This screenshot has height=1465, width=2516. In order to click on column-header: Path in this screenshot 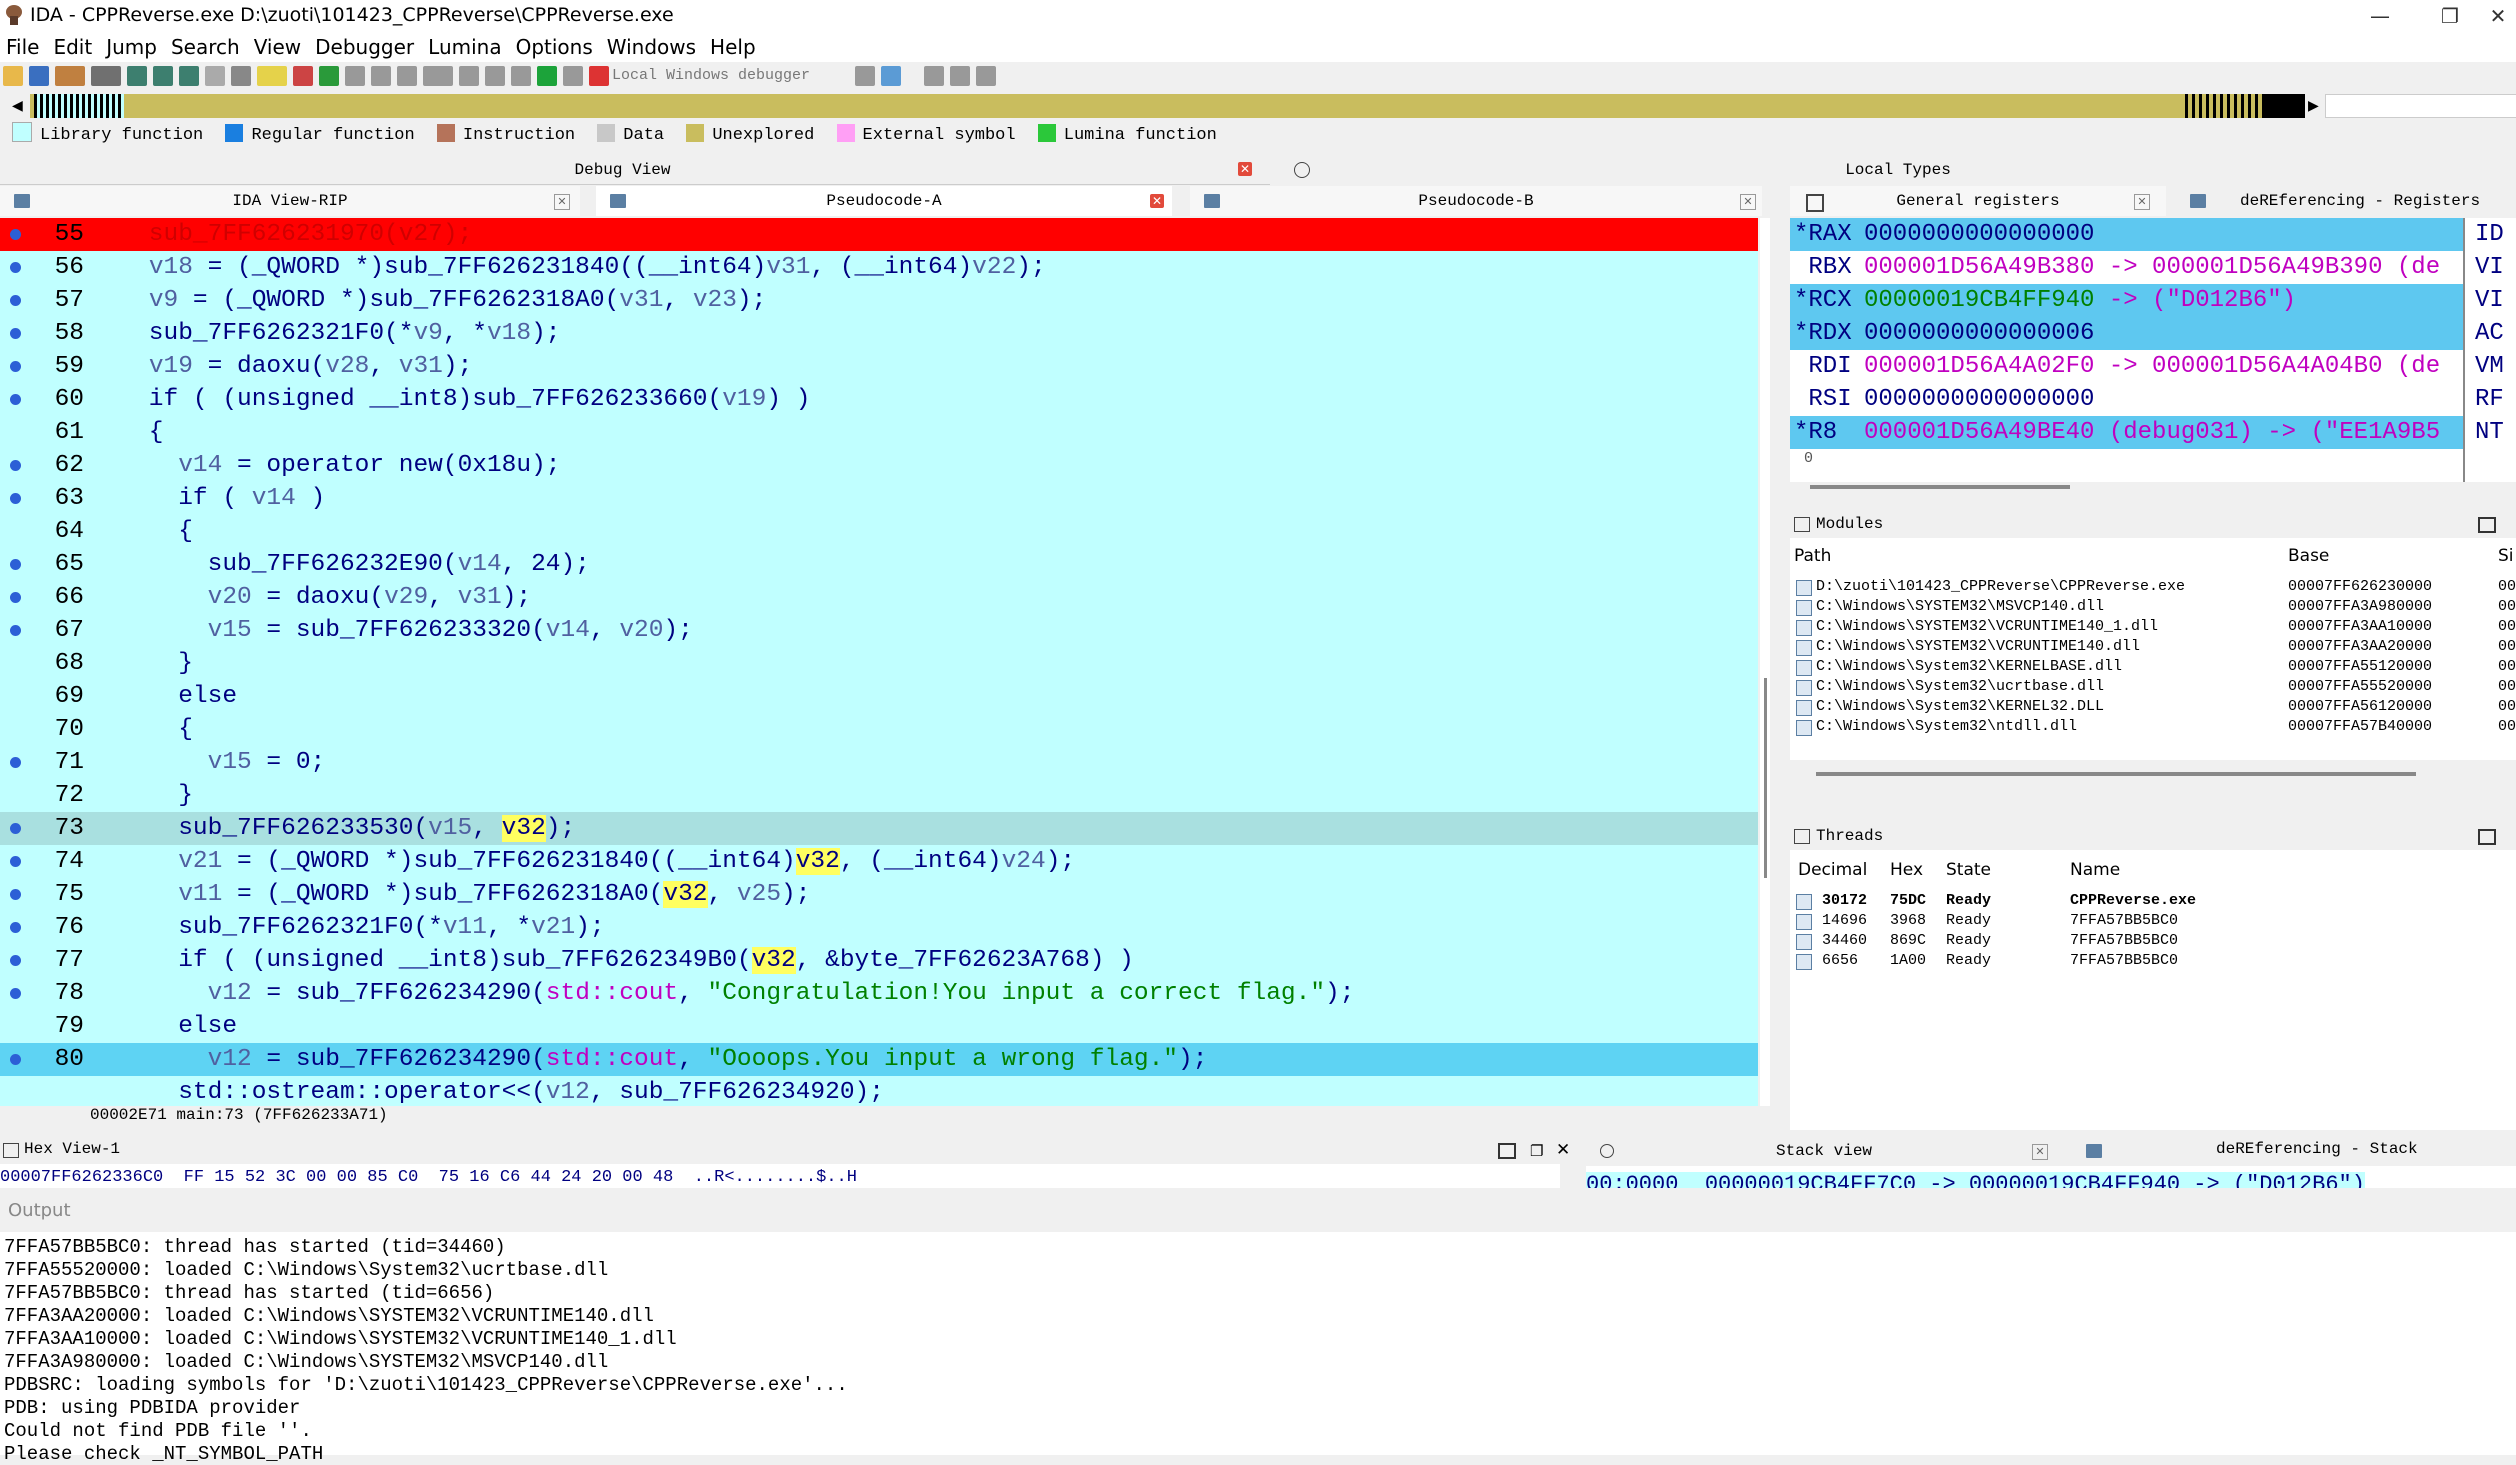, I will do `click(1812, 556)`.